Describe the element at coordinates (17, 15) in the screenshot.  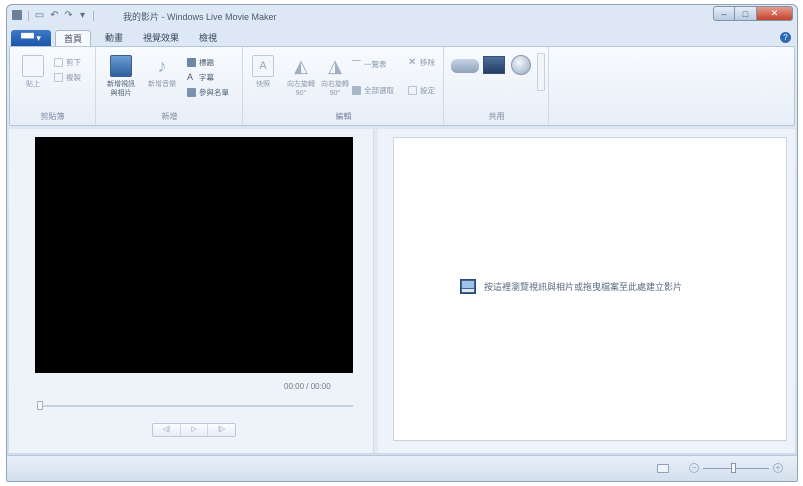
I see `app-icon` at that location.